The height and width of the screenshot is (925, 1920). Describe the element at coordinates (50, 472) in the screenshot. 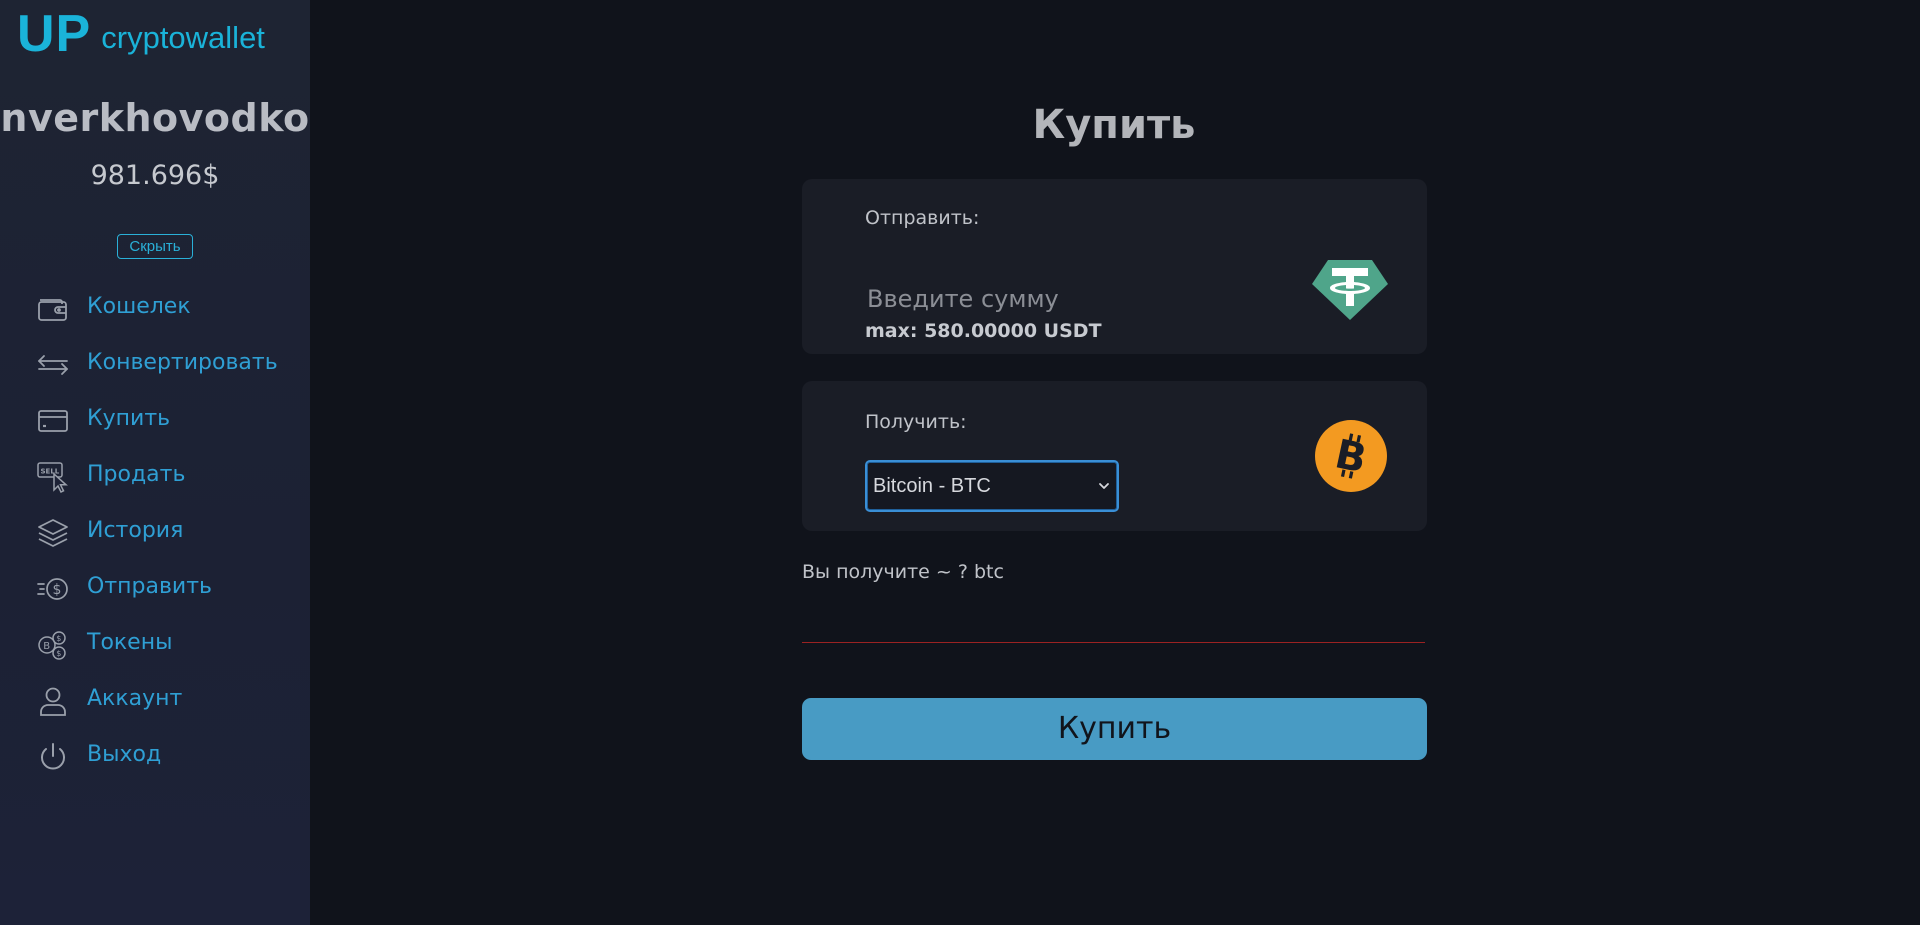

I see `svg-text: SELL` at that location.